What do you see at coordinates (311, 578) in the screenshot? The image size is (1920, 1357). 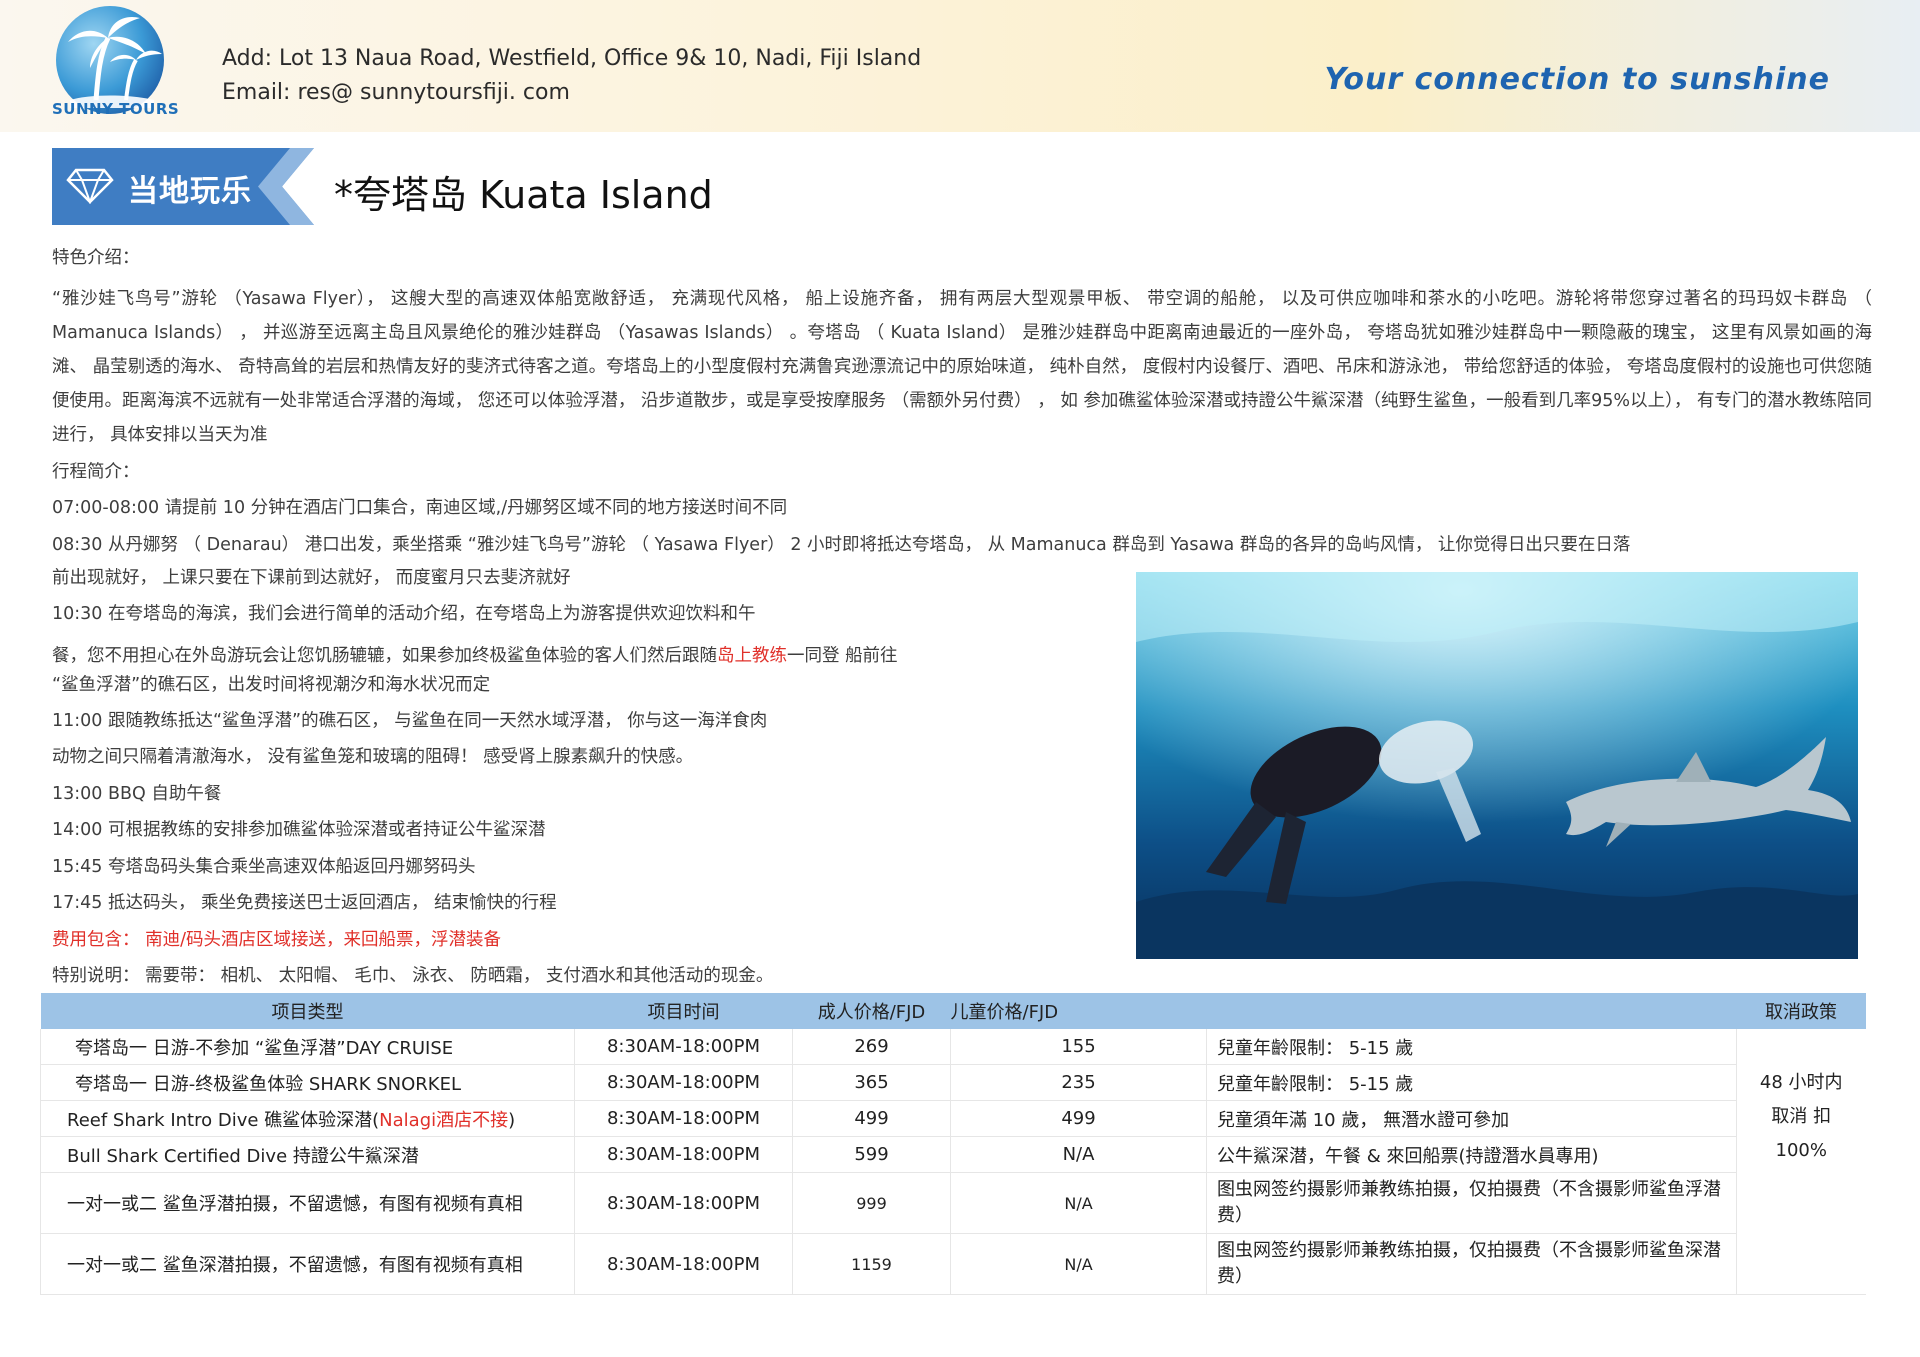 I see `itinerary-line: 前出现就好， 上课只要在下课前到达就好， 而度蜜月只去斐济就好` at bounding box center [311, 578].